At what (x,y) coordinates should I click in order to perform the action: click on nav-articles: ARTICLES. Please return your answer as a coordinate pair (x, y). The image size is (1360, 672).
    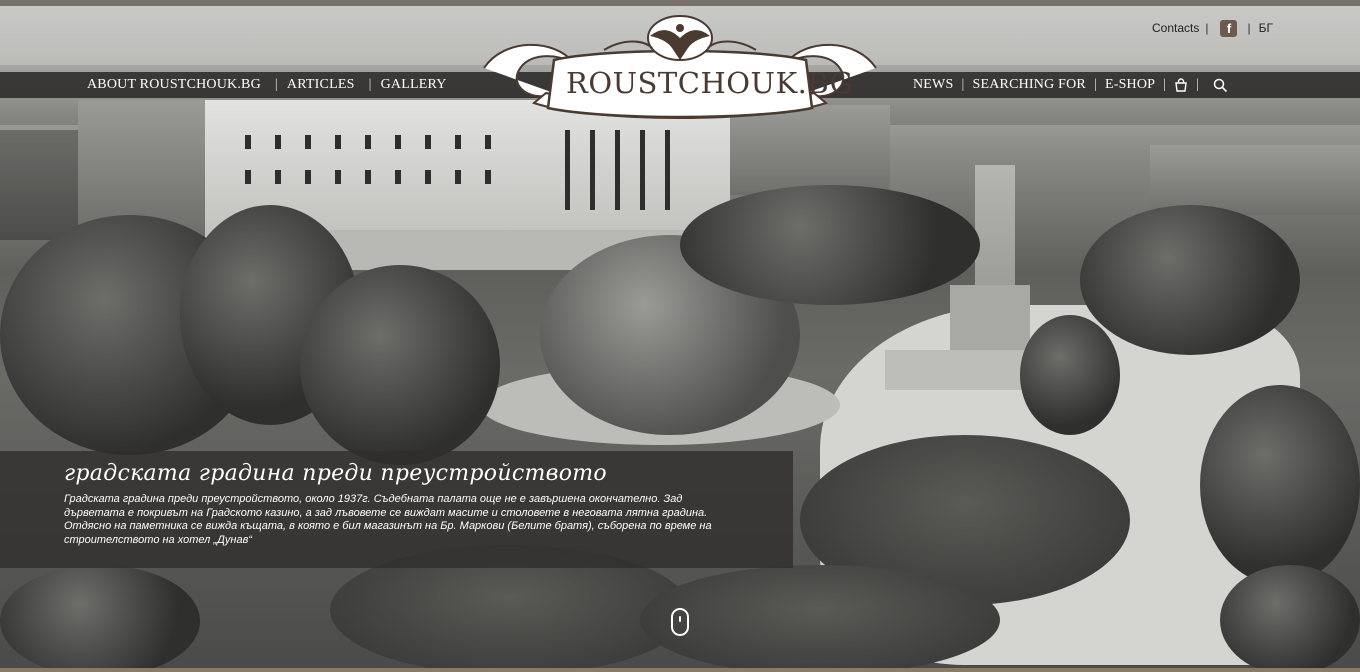
    Looking at the image, I should click on (321, 85).